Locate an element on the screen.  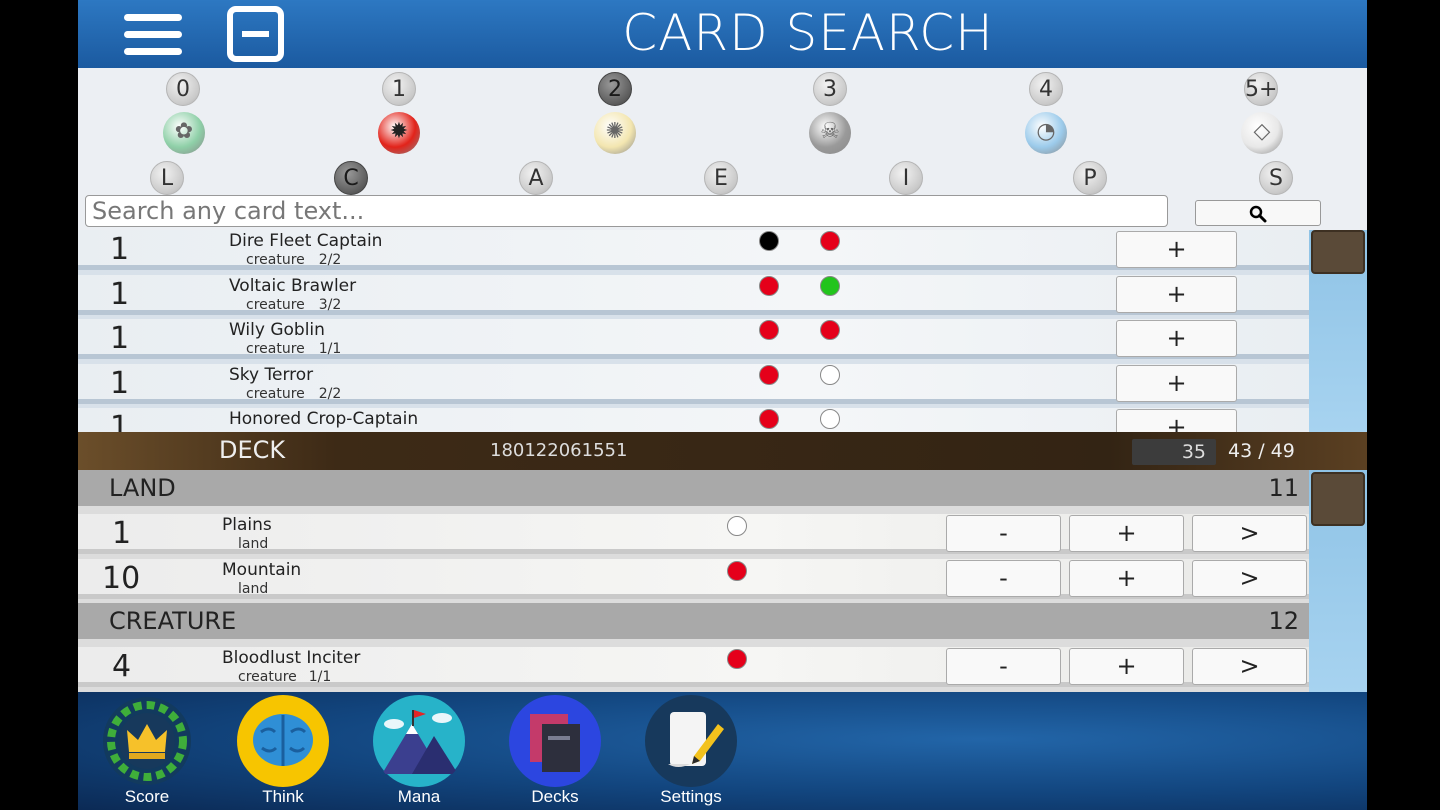
deck-total: 43 / 49 is located at coordinates (1261, 451).